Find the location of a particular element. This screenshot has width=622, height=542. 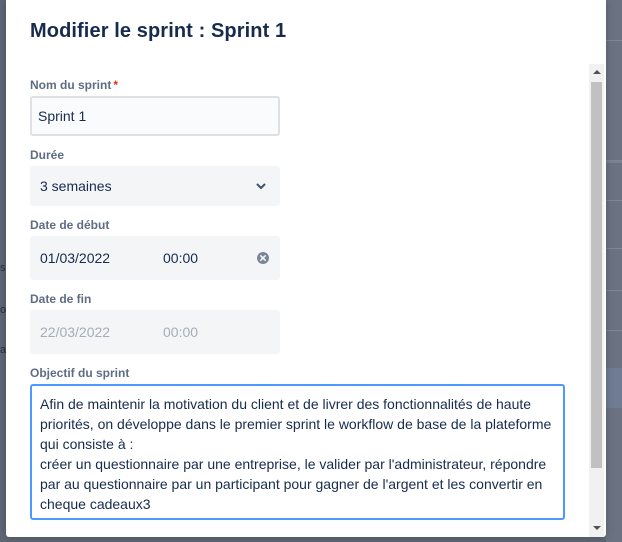

start-time-value: 00:00 is located at coordinates (181, 258).